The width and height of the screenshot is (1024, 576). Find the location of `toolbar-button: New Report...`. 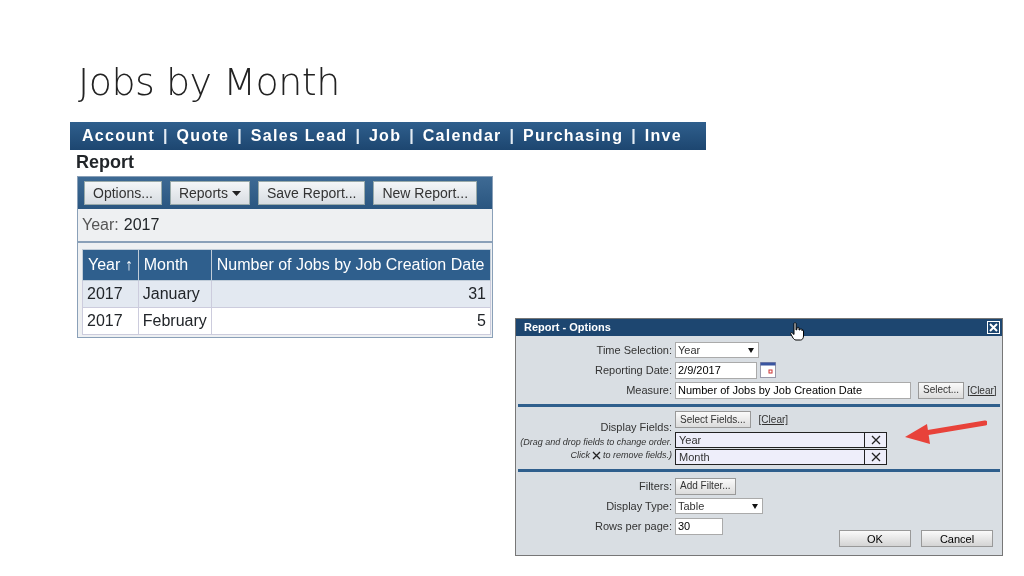

toolbar-button: New Report... is located at coordinates (425, 193).